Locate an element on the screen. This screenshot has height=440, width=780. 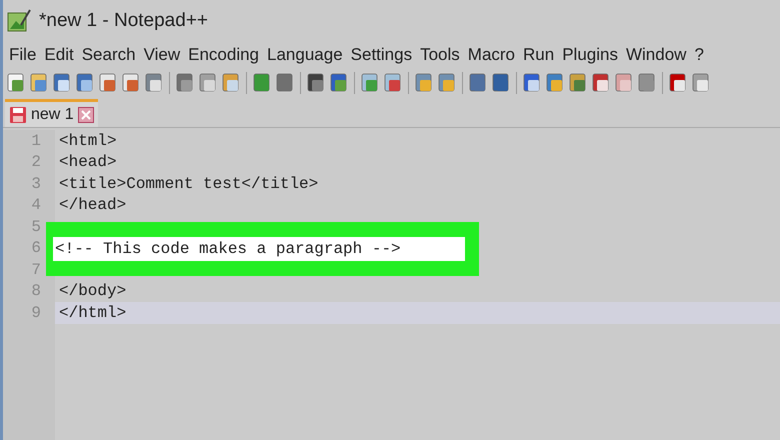
file-tab: new 1 is located at coordinates (51, 113).